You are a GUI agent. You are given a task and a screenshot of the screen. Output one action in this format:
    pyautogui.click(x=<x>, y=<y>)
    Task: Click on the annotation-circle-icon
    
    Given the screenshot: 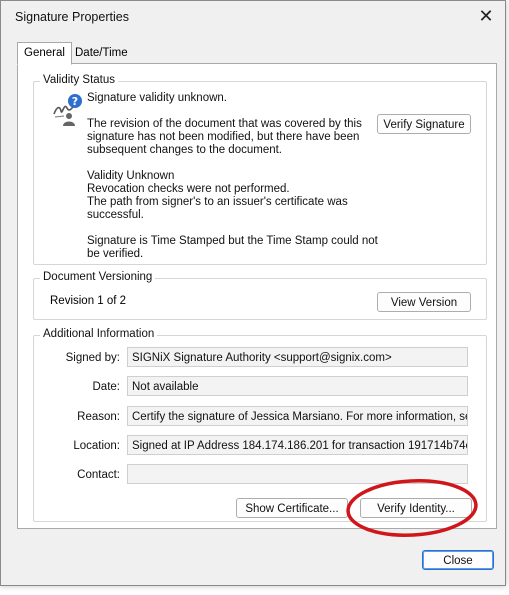 What is the action you would take?
    pyautogui.click(x=412, y=508)
    